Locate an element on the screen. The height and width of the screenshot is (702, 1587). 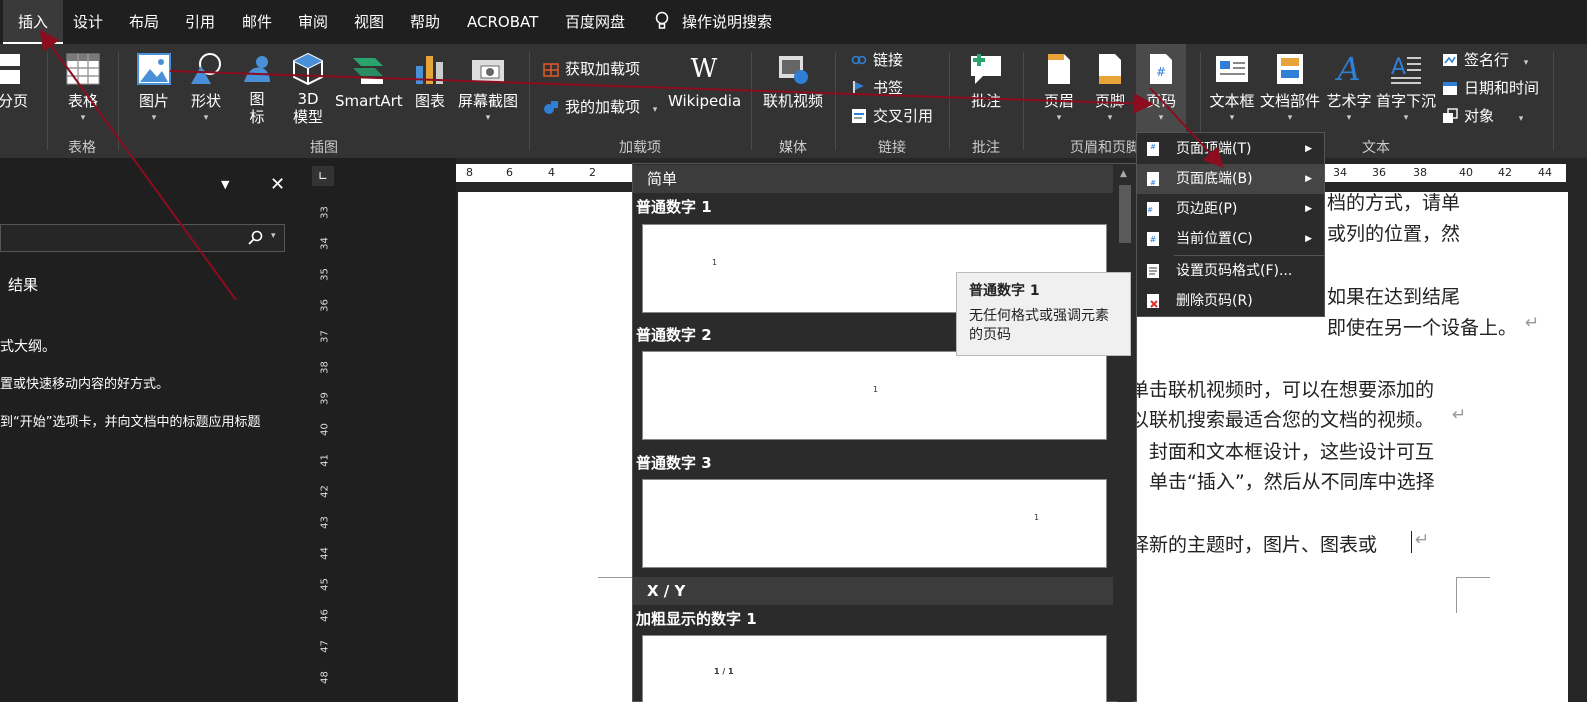
page-break-icon is located at coordinates (10, 69).